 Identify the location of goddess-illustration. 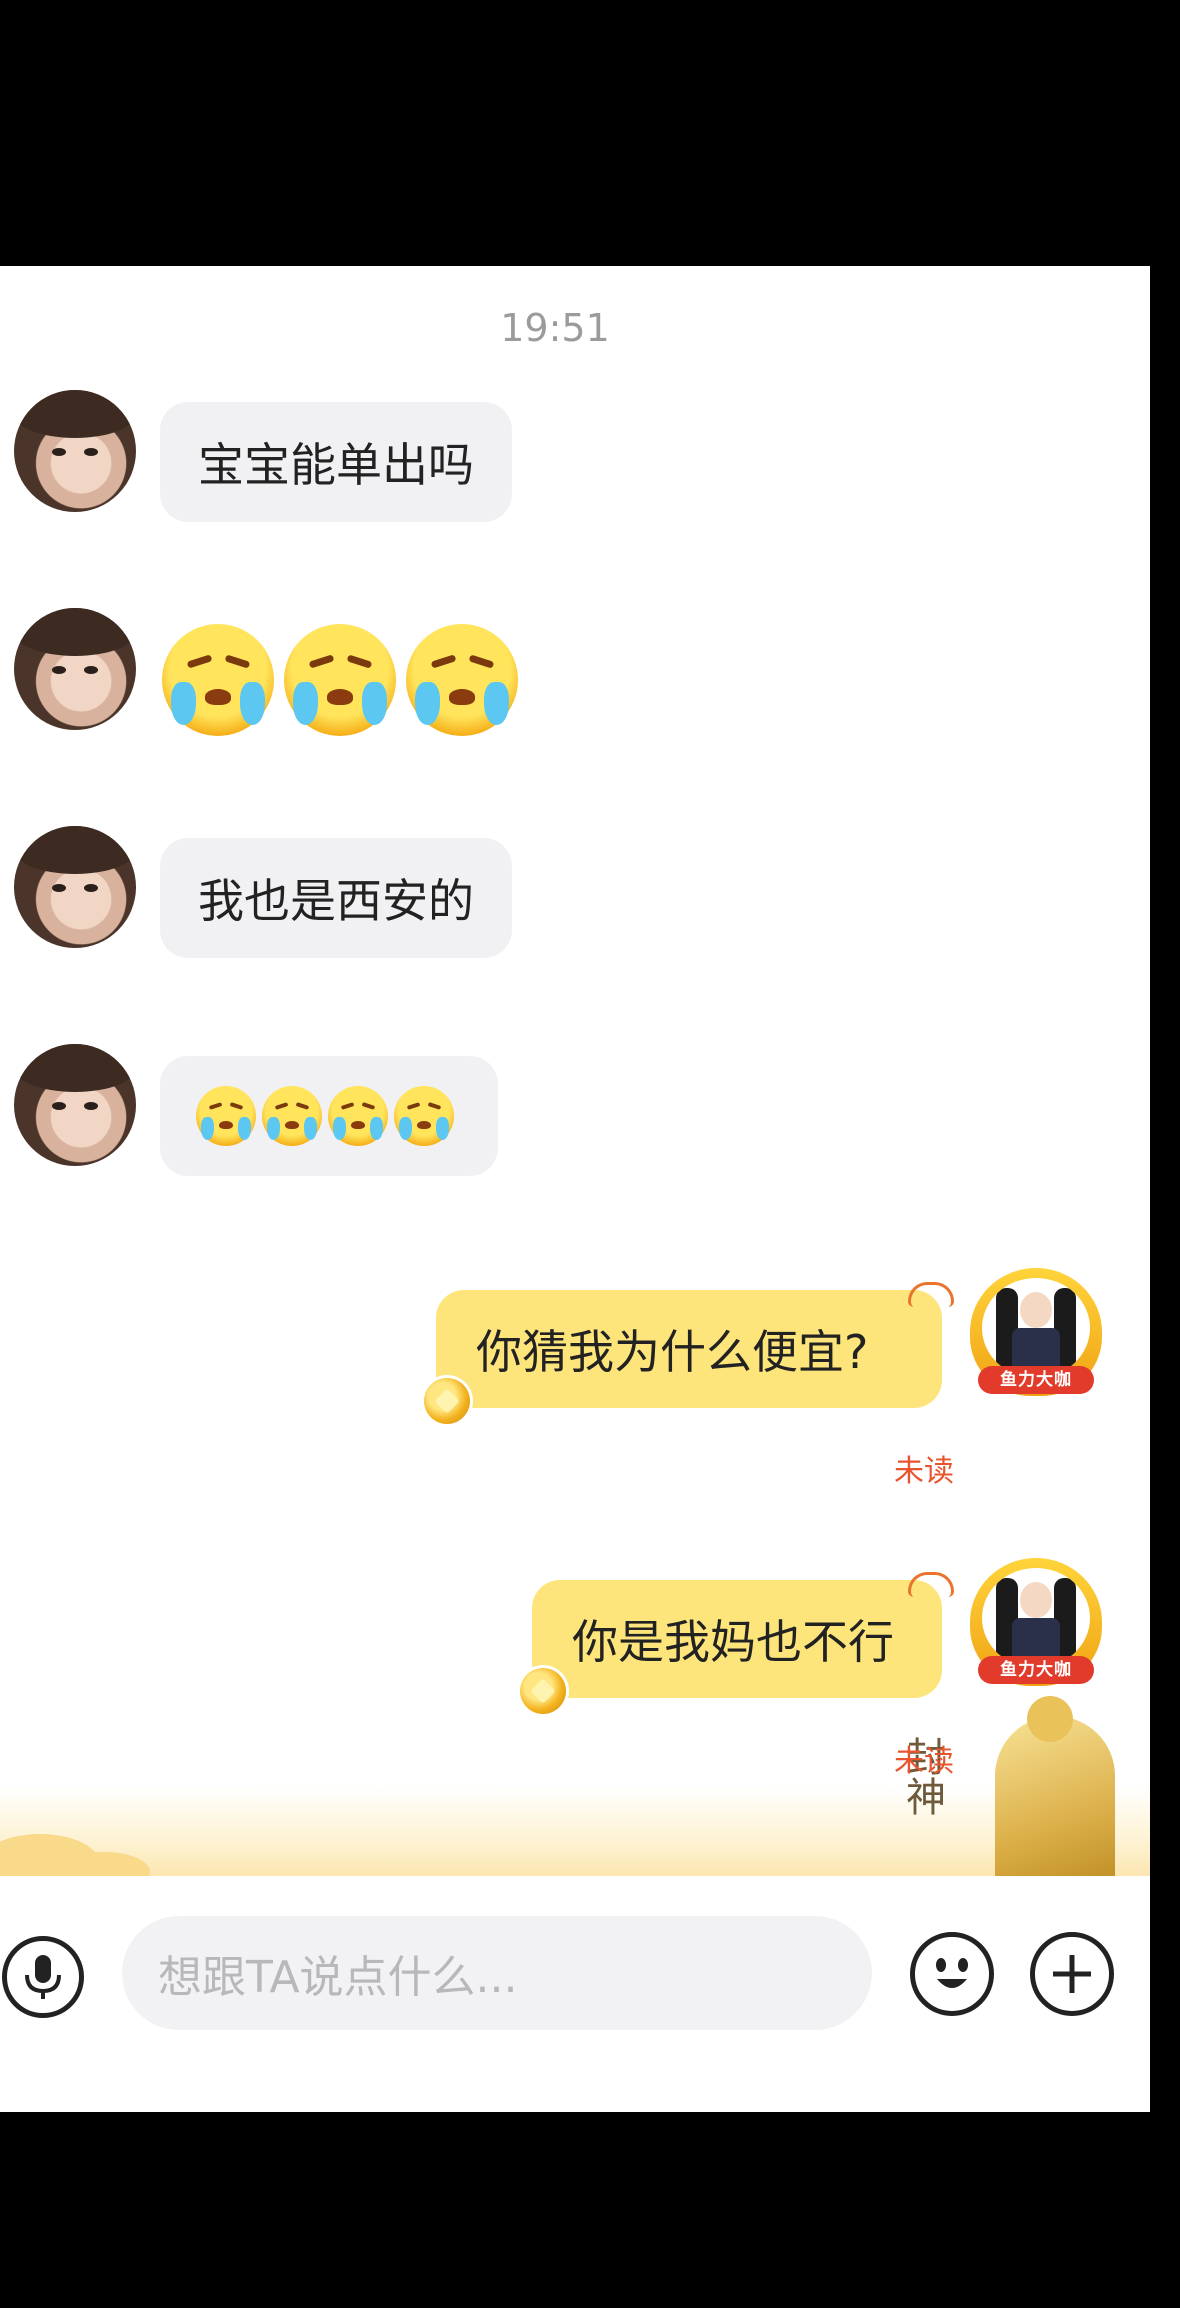
(1050, 1791).